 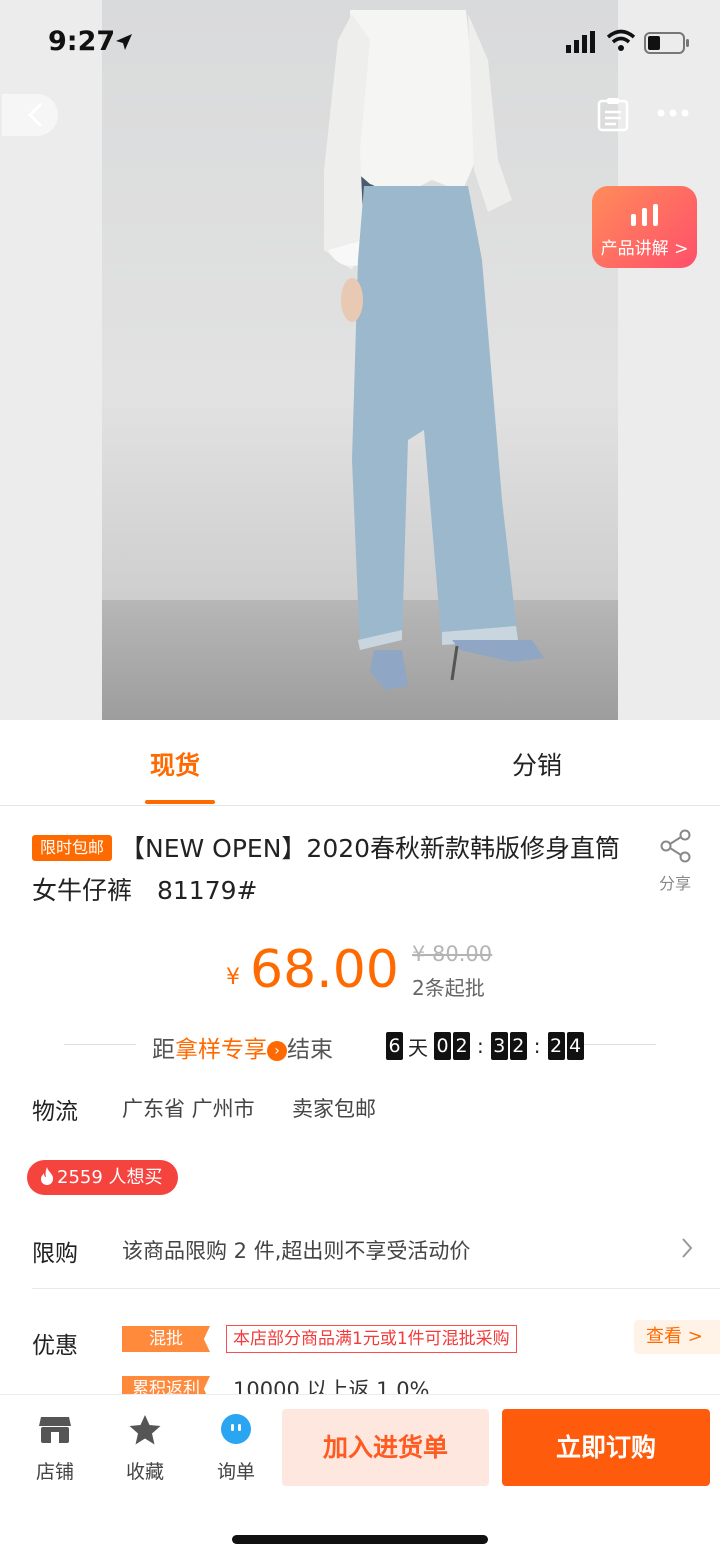 I want to click on price-currency: ¥, so click(x=233, y=977).